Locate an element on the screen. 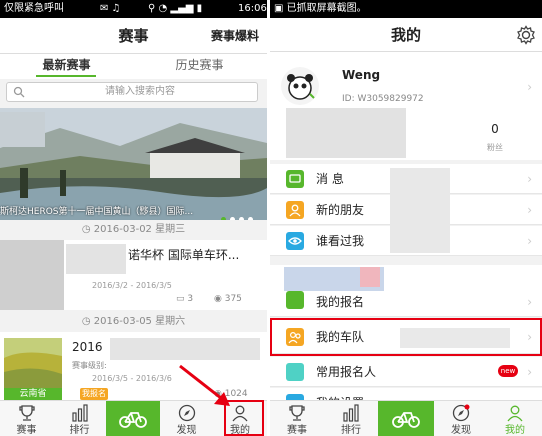  nav-discover: 发现 is located at coordinates (461, 418).